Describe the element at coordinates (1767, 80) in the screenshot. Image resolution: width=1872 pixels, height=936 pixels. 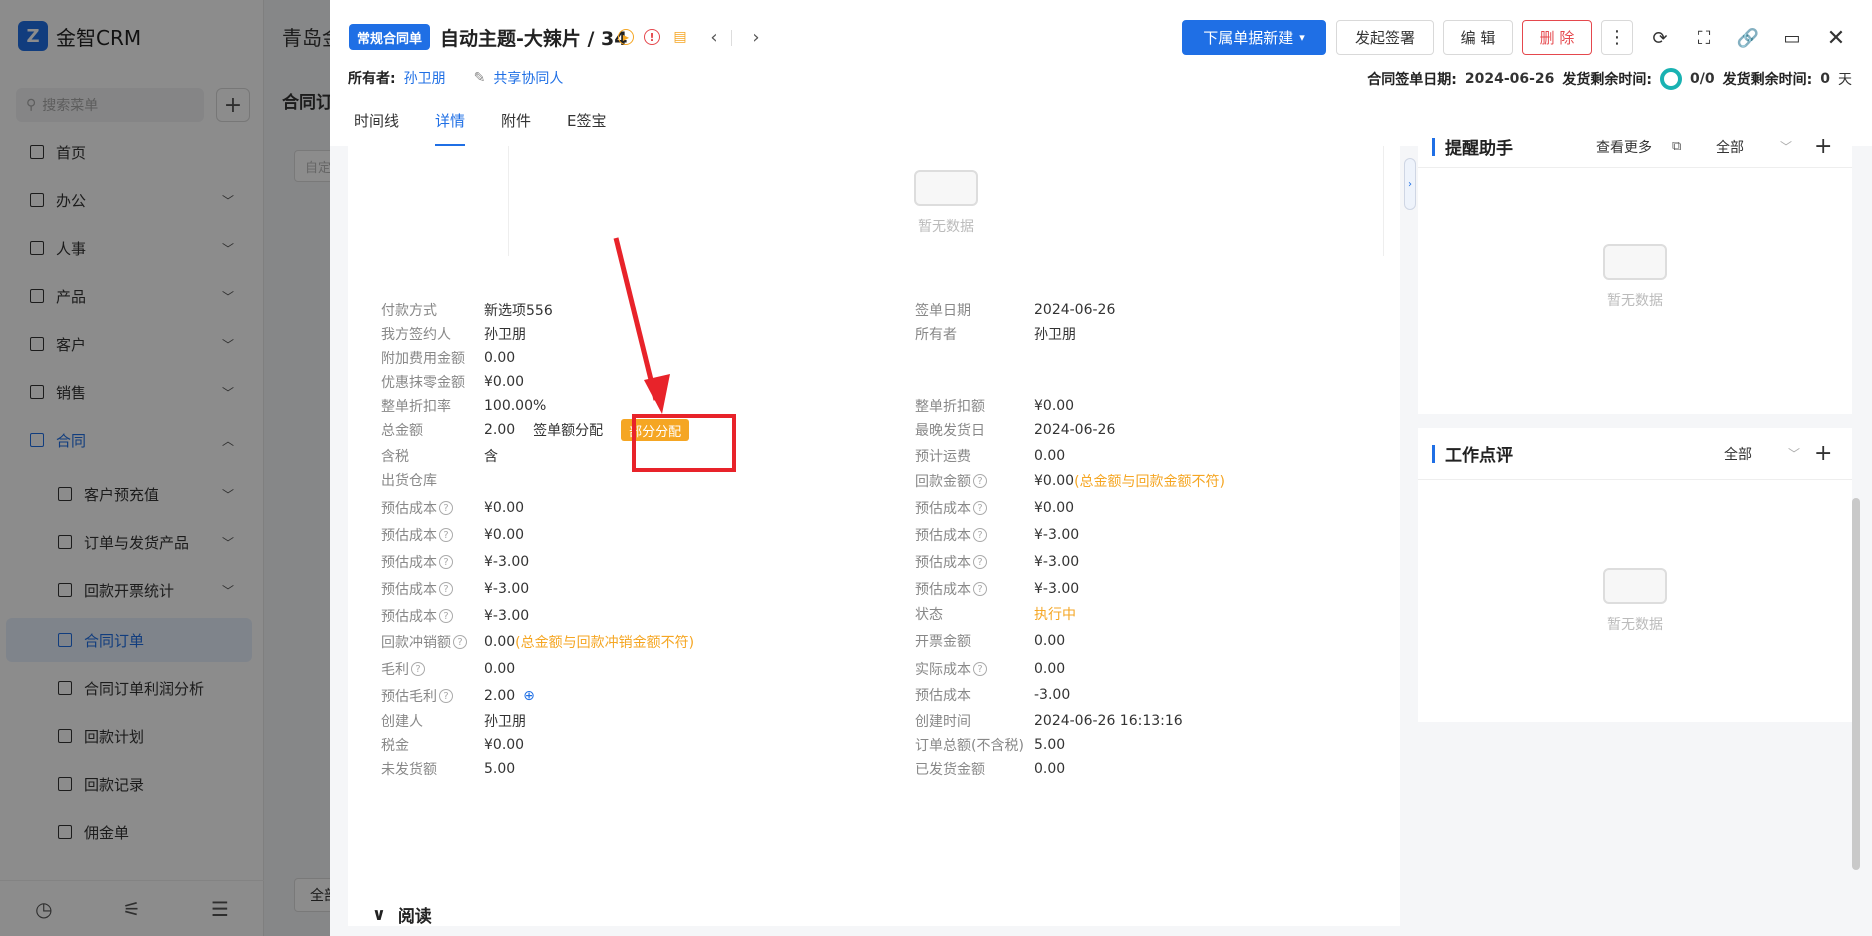
I see `ship-remain-label-2: 发货剩余时间:` at that location.